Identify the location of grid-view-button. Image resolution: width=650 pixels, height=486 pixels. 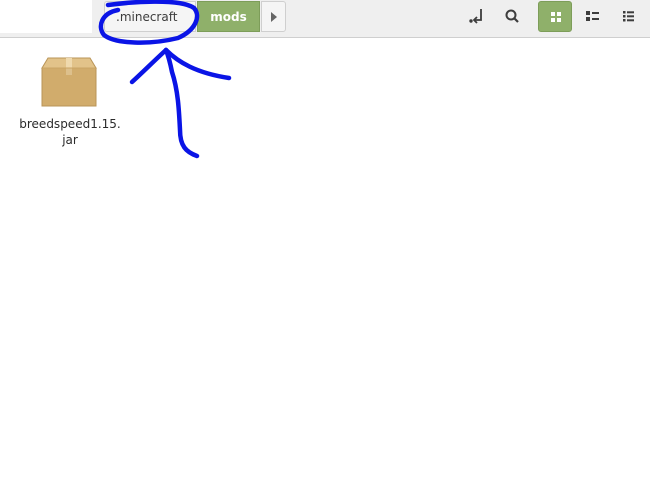
(555, 16).